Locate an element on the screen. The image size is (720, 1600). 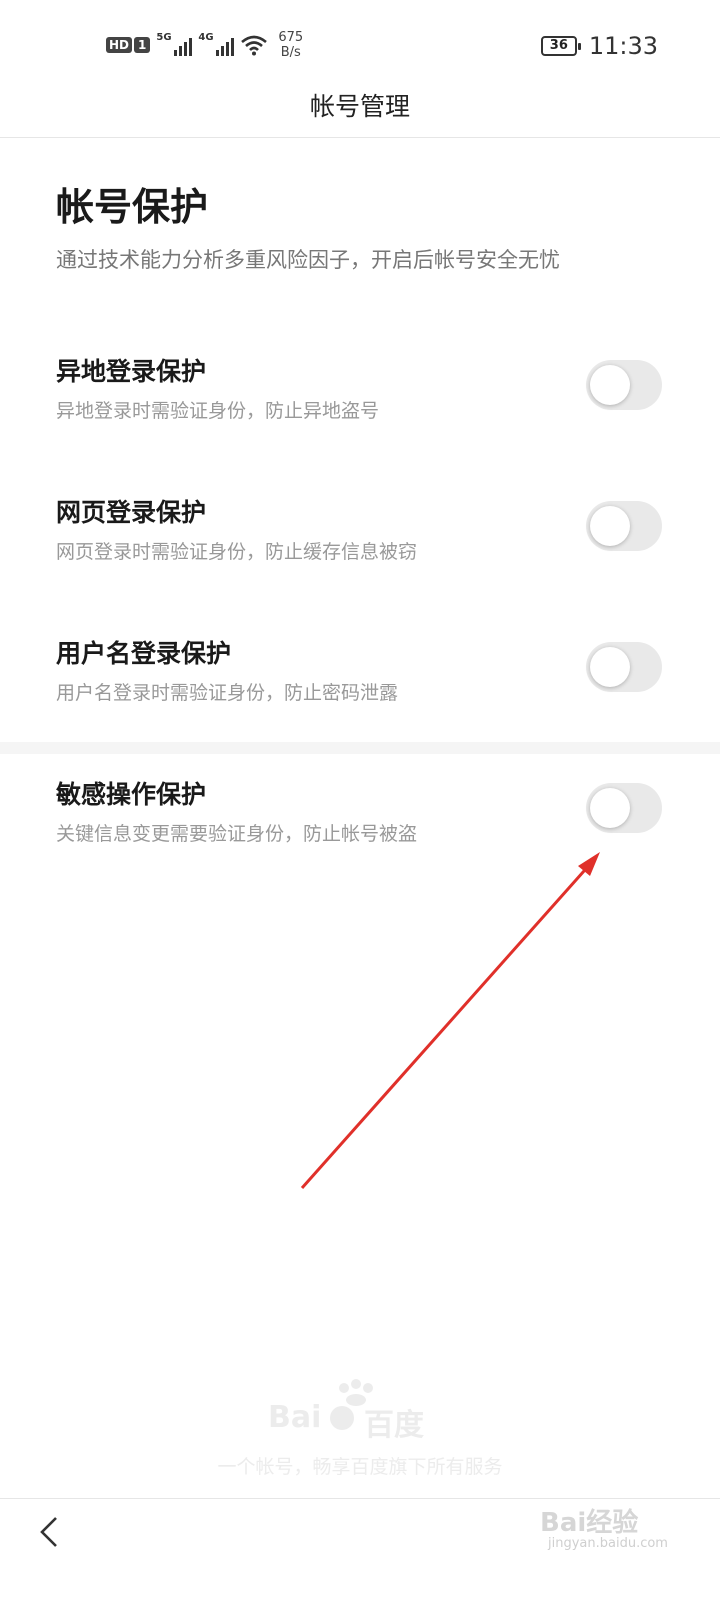
setting-description: 异地登录时需验证身份，防止异地盗号 is located at coordinates (218, 411).